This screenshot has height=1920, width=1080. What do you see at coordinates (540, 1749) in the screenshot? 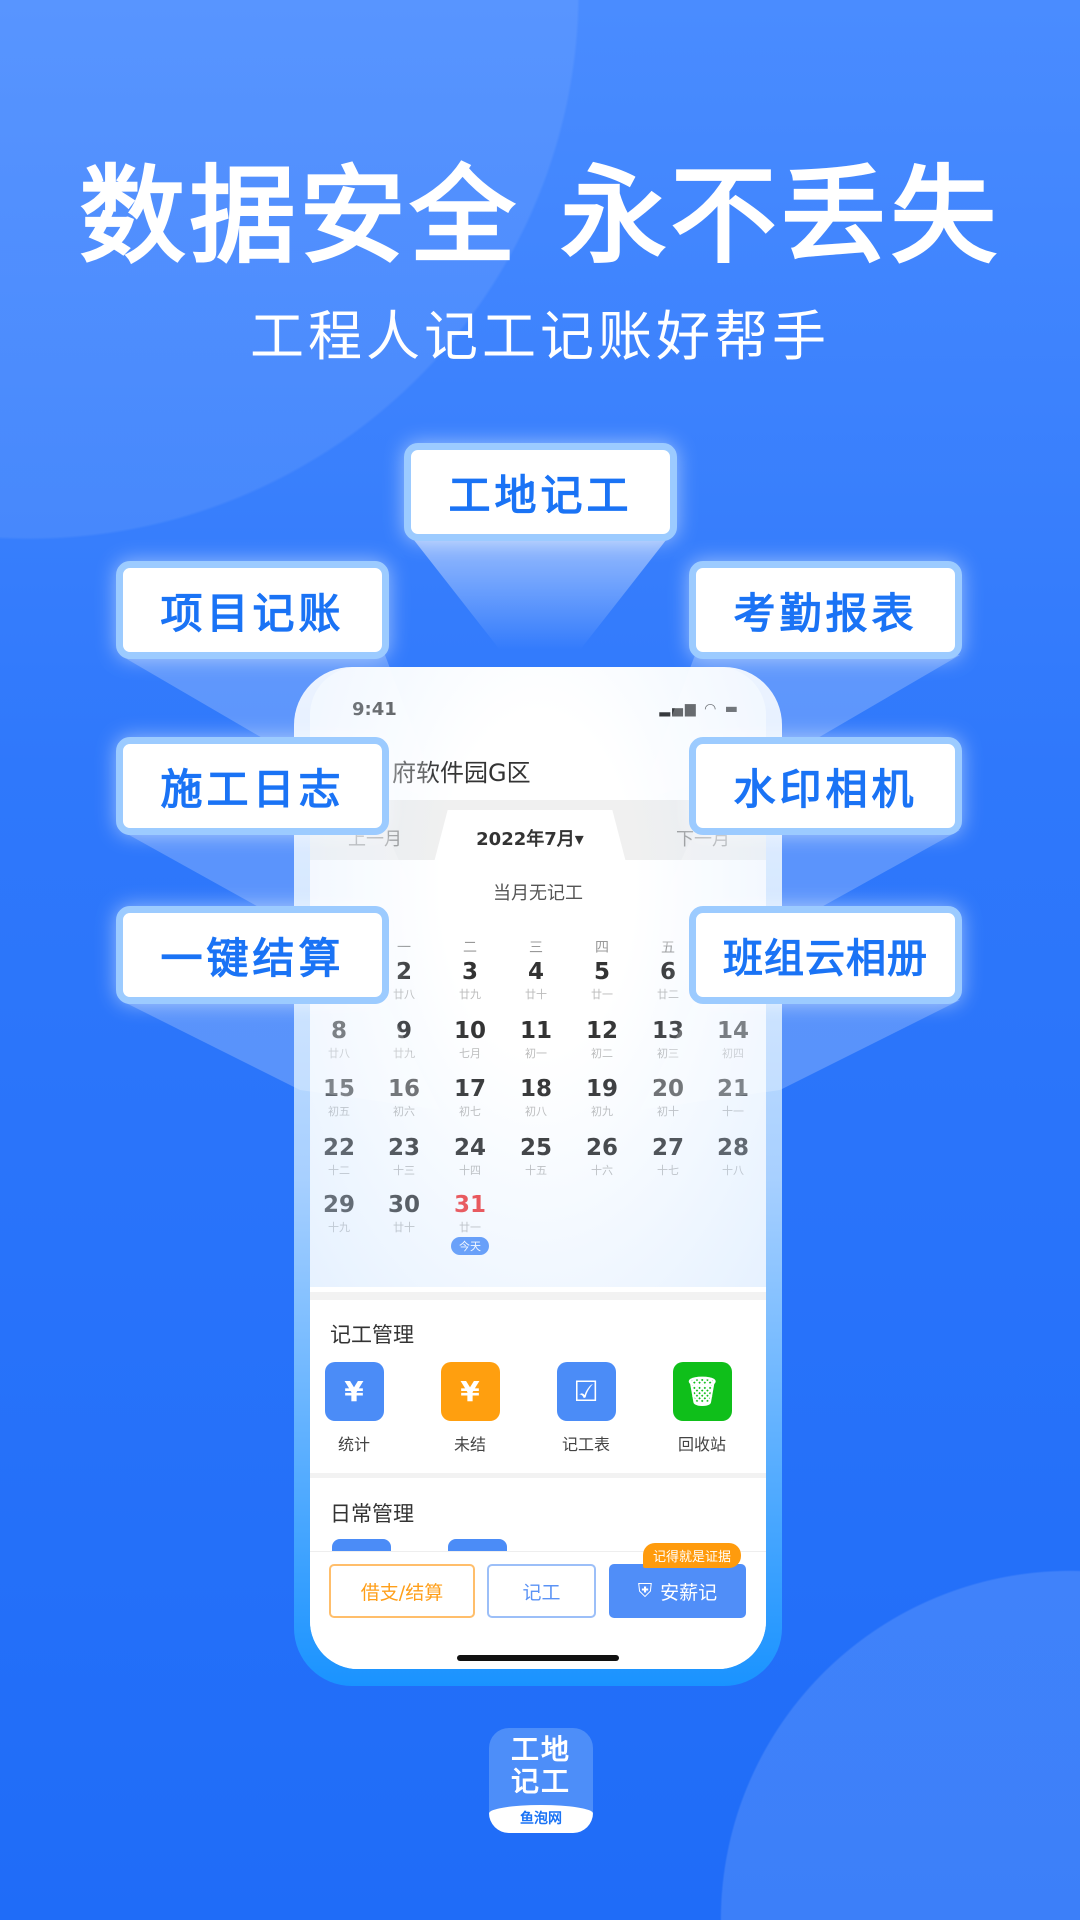
I see `logo-text: 工地` at bounding box center [540, 1749].